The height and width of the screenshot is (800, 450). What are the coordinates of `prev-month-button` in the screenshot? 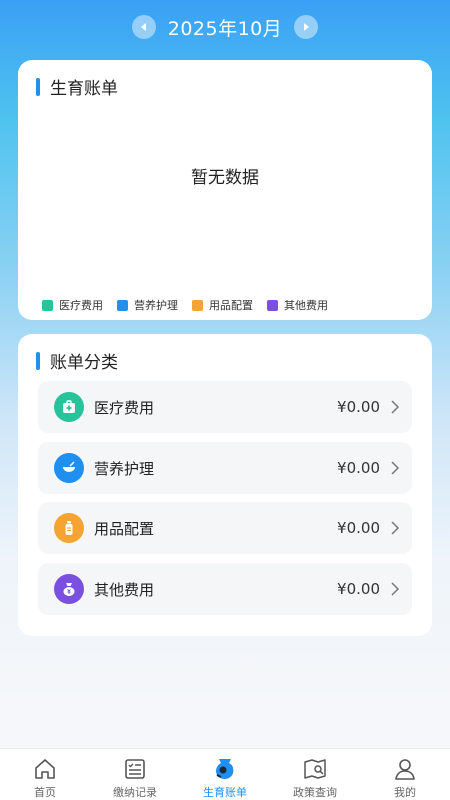 It's located at (143, 27).